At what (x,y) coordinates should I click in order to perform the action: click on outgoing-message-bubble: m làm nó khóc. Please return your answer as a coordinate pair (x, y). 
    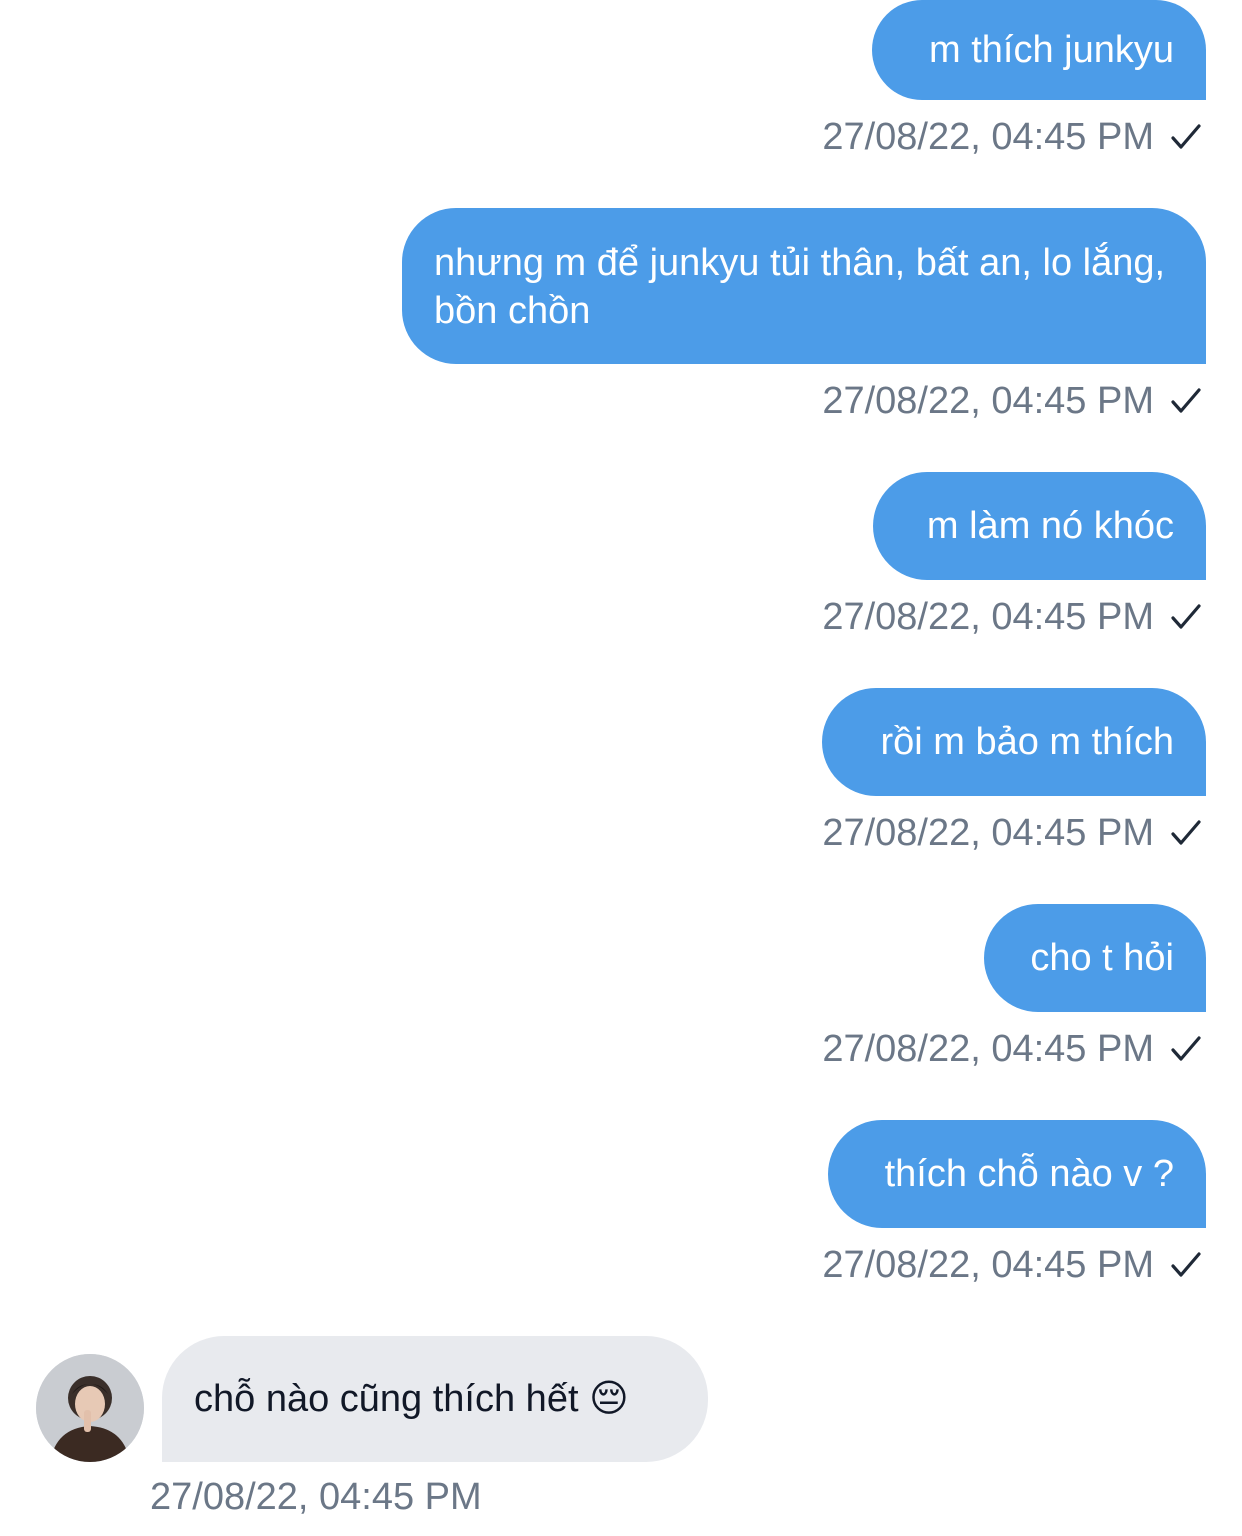
    Looking at the image, I should click on (1039, 526).